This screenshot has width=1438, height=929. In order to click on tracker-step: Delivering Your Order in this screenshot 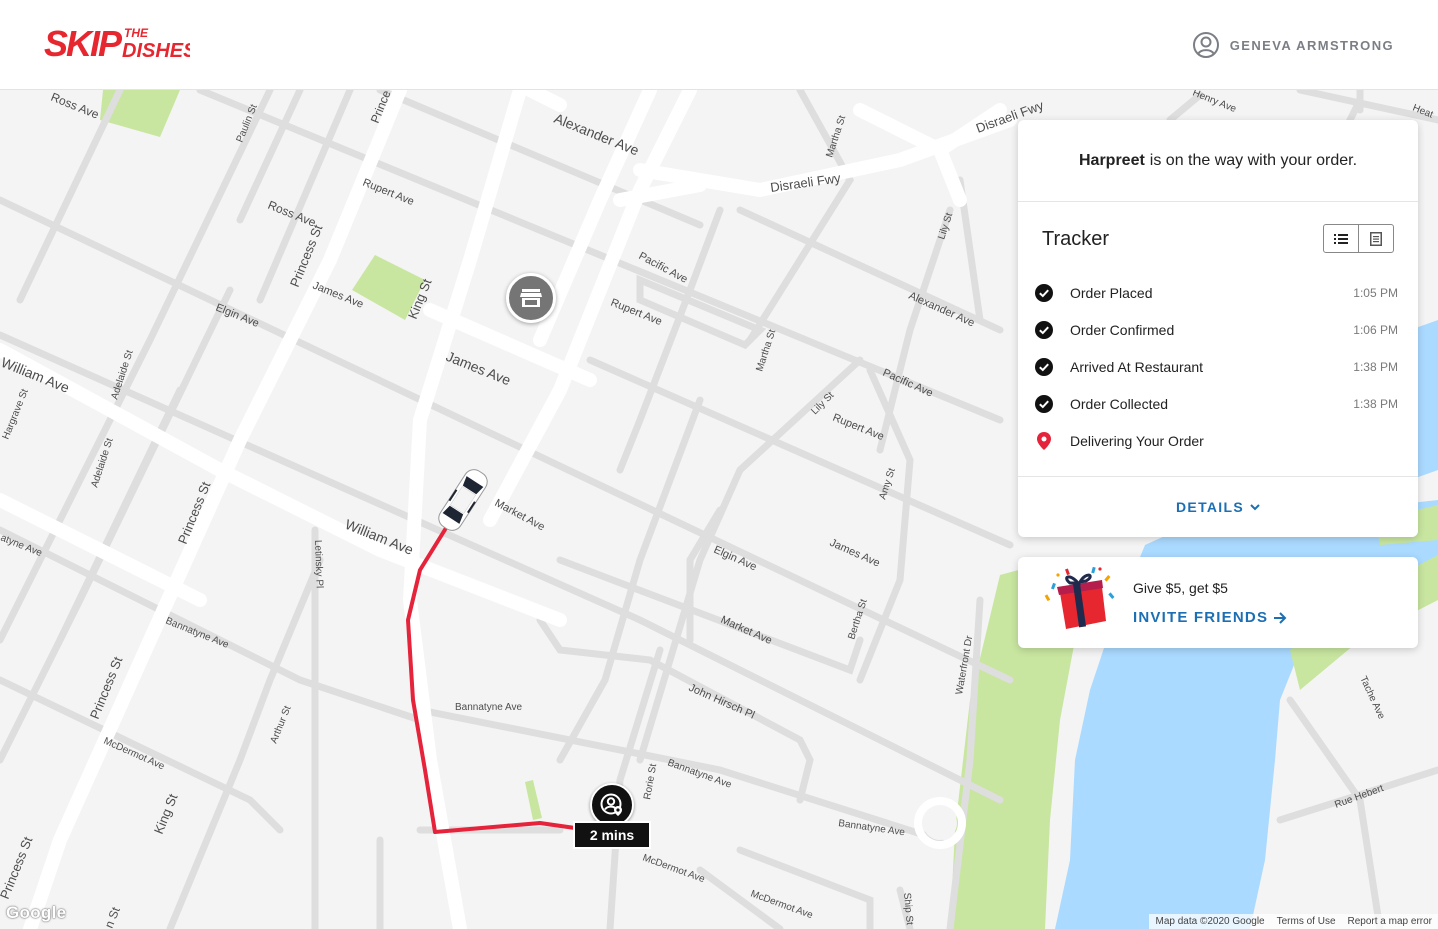, I will do `click(1216, 440)`.